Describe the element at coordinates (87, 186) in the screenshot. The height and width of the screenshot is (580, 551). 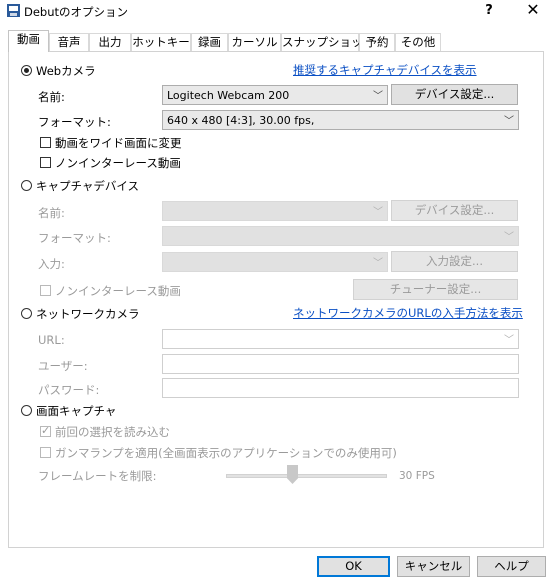
I see `capture-device-radio-label: キャプチャデバイス` at that location.